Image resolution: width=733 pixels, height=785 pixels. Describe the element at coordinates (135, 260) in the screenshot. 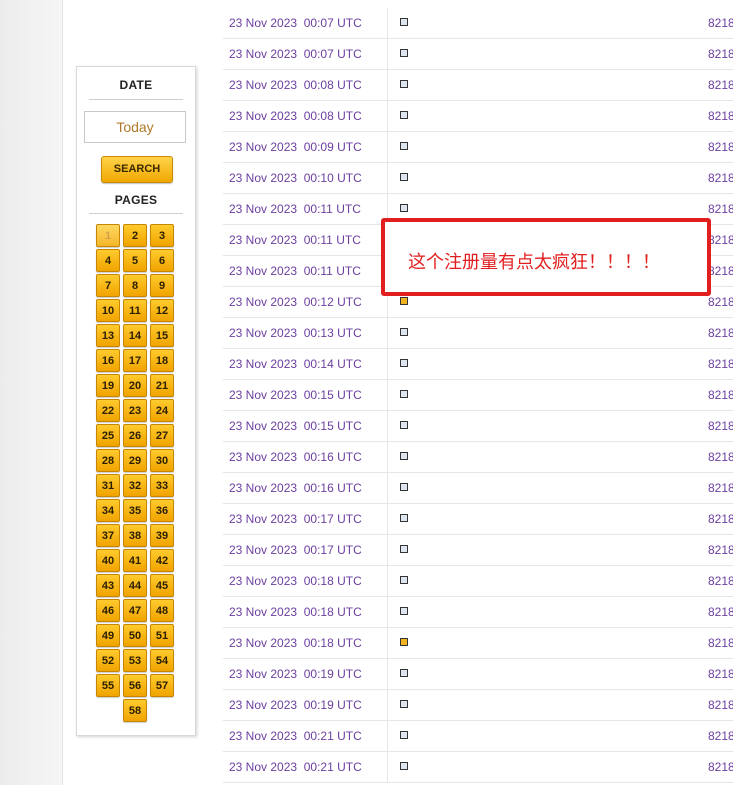

I see `page-button-5: 5` at that location.